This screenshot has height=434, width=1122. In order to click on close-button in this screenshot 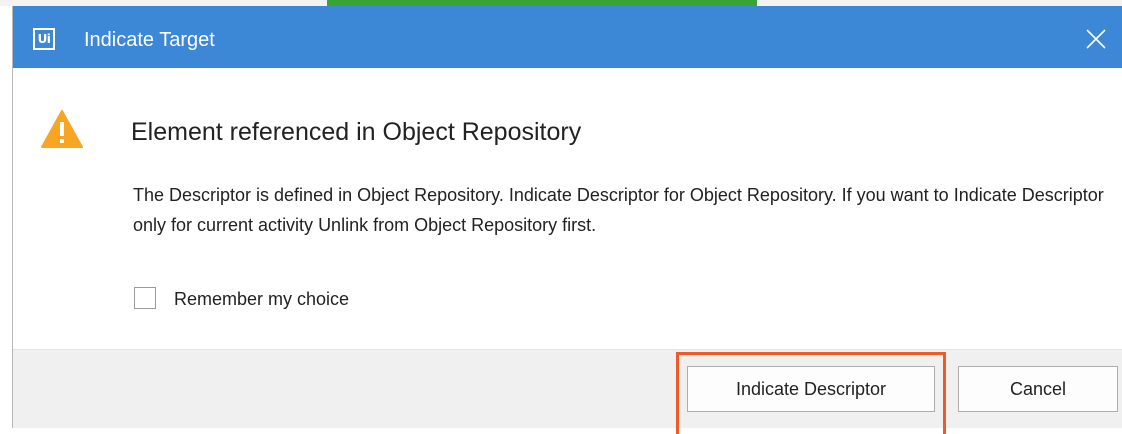, I will do `click(1096, 40)`.